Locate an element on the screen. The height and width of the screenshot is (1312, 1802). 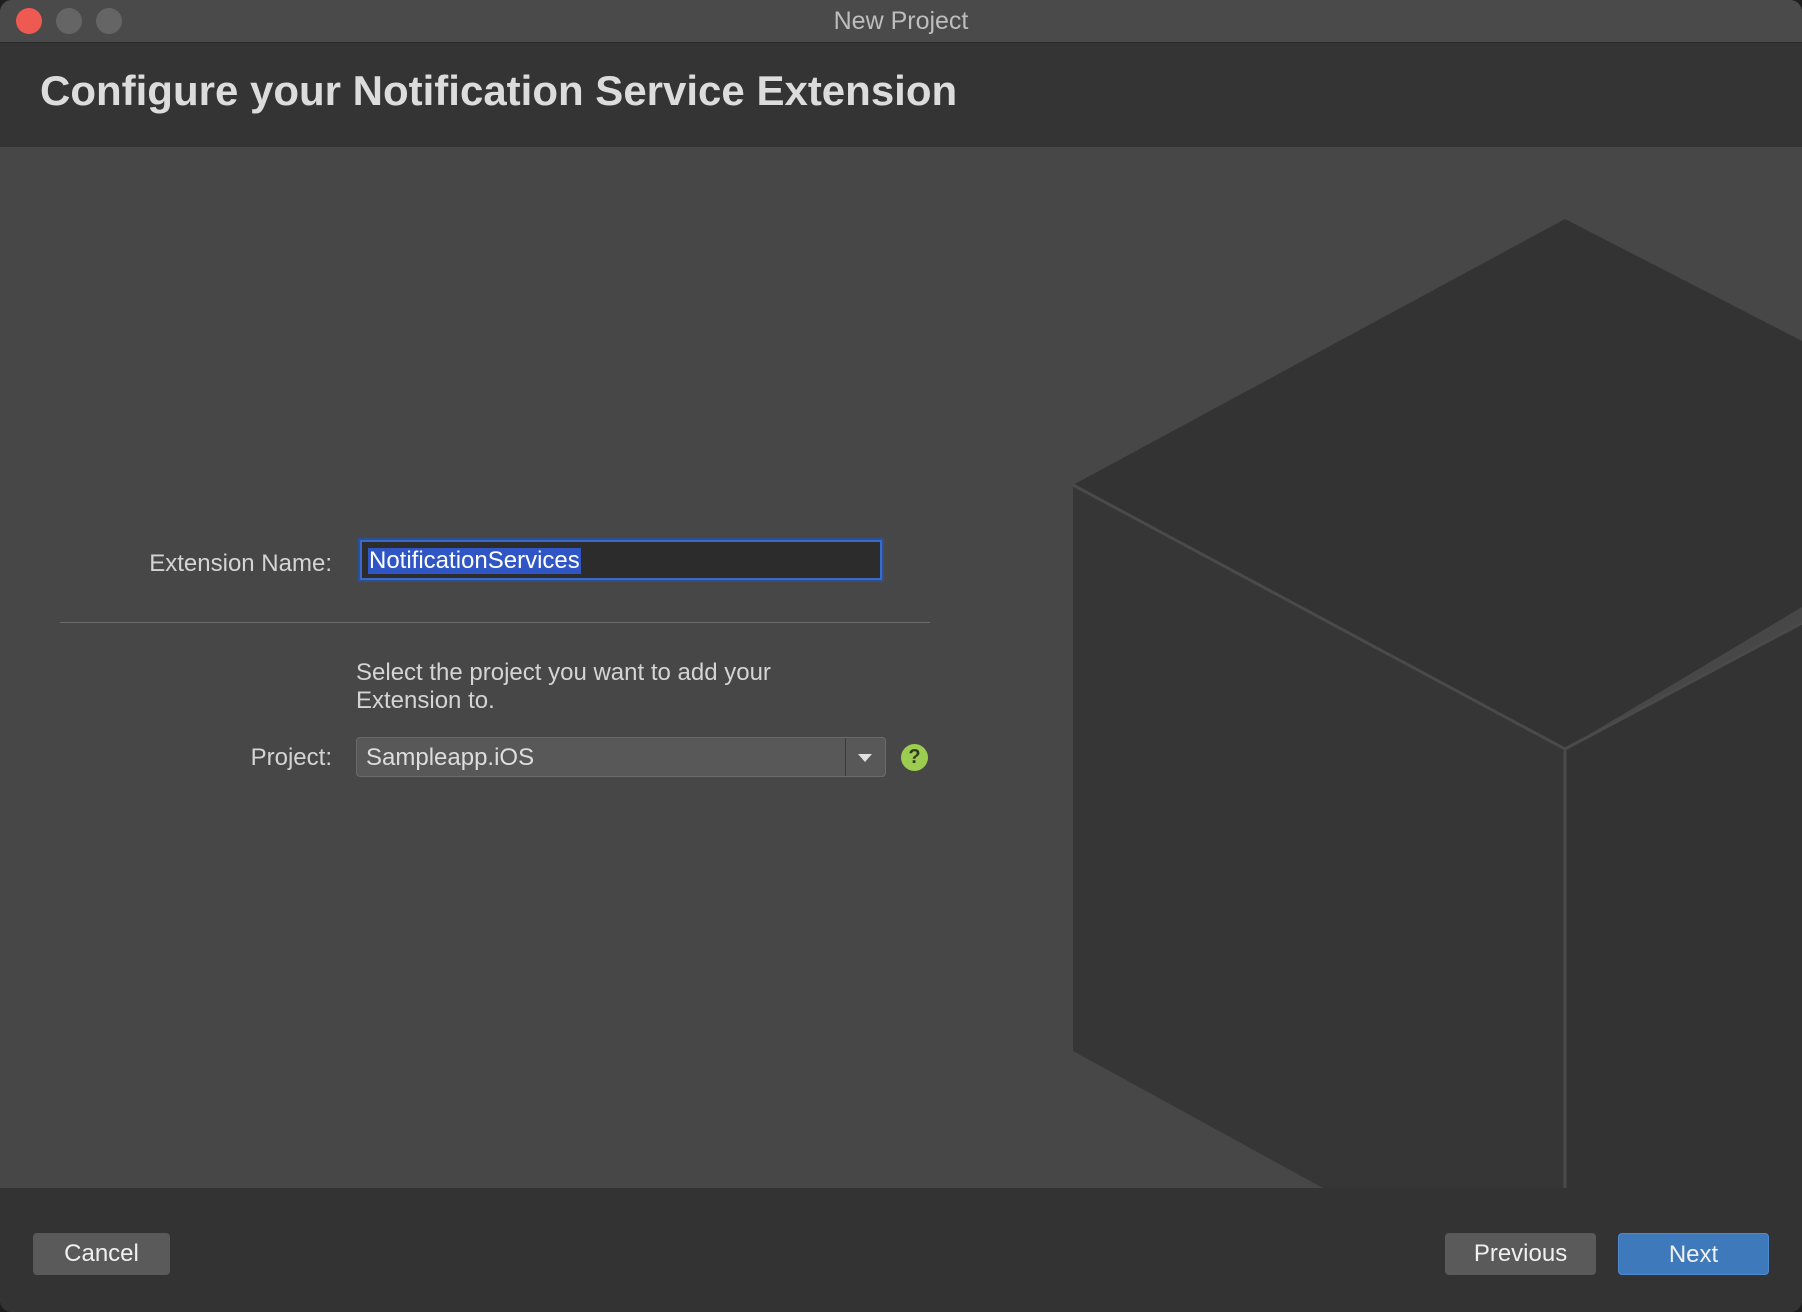
extension-name-value: NotificationServices is located at coordinates (474, 560).